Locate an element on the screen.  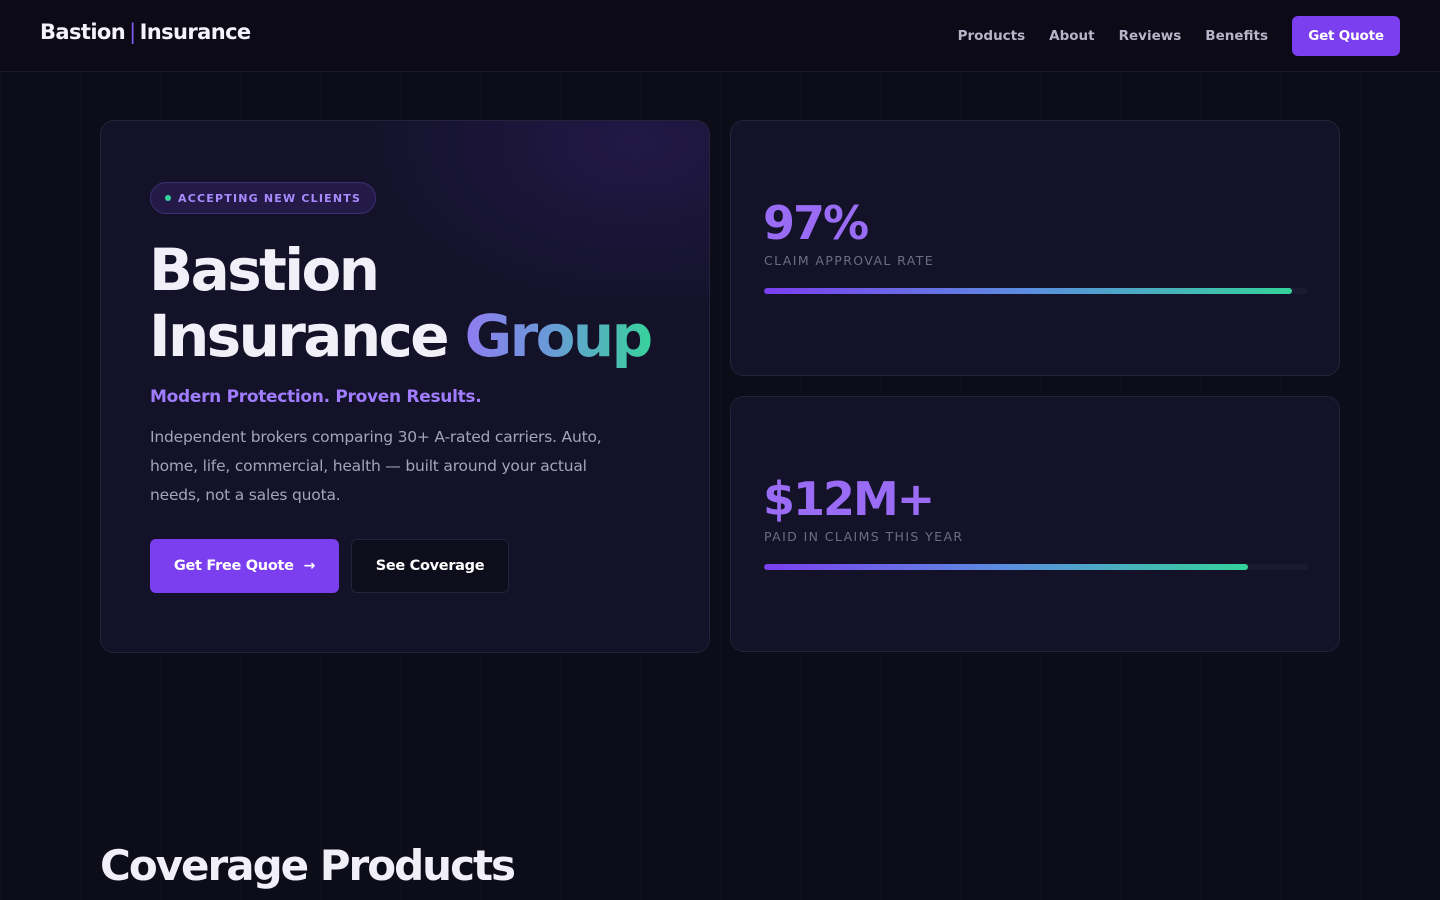
brand-suffix: Insurance is located at coordinates (195, 32).